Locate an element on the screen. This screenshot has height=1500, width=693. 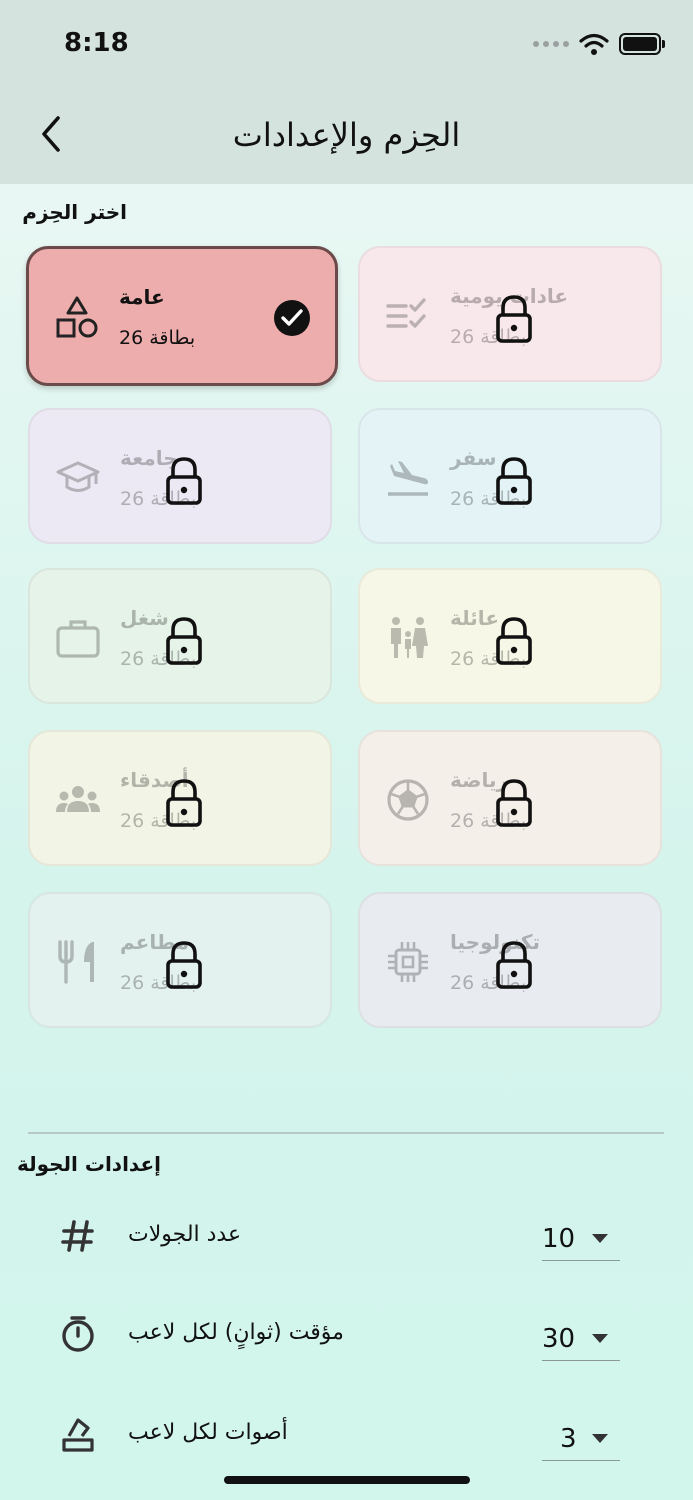
soccer-ball-icon is located at coordinates (408, 800).